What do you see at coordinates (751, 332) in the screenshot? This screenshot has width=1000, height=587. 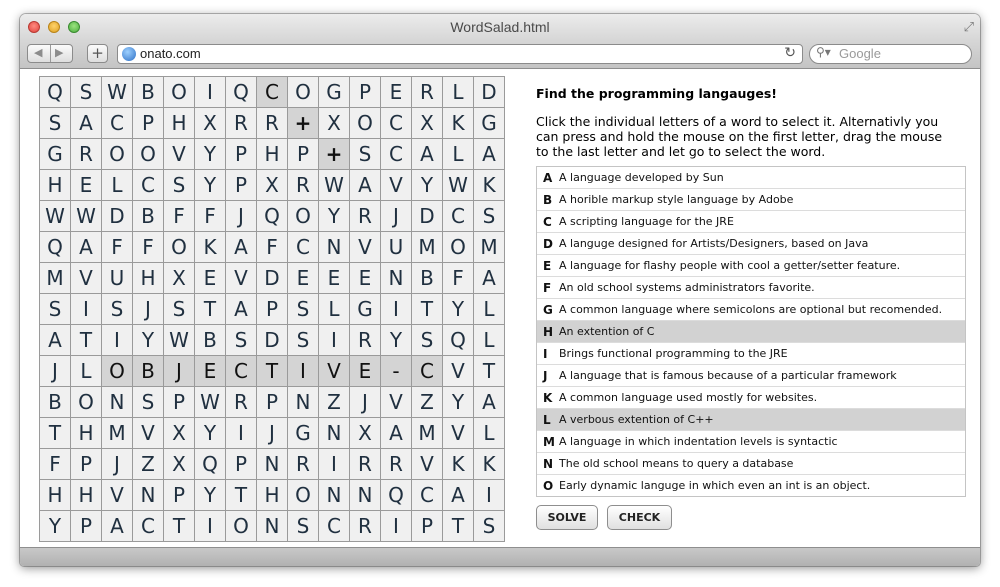 I see `clue-item: H An extention of C` at bounding box center [751, 332].